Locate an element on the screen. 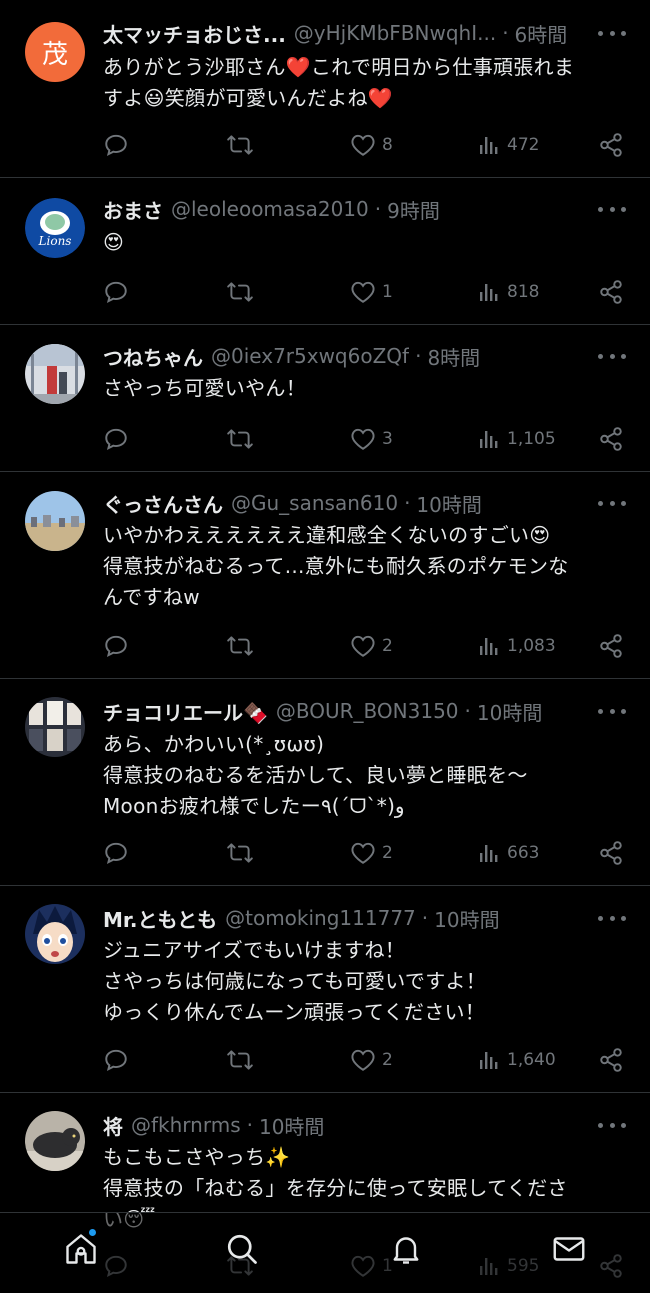  author-handle: @fkhrnrms is located at coordinates (186, 1125).